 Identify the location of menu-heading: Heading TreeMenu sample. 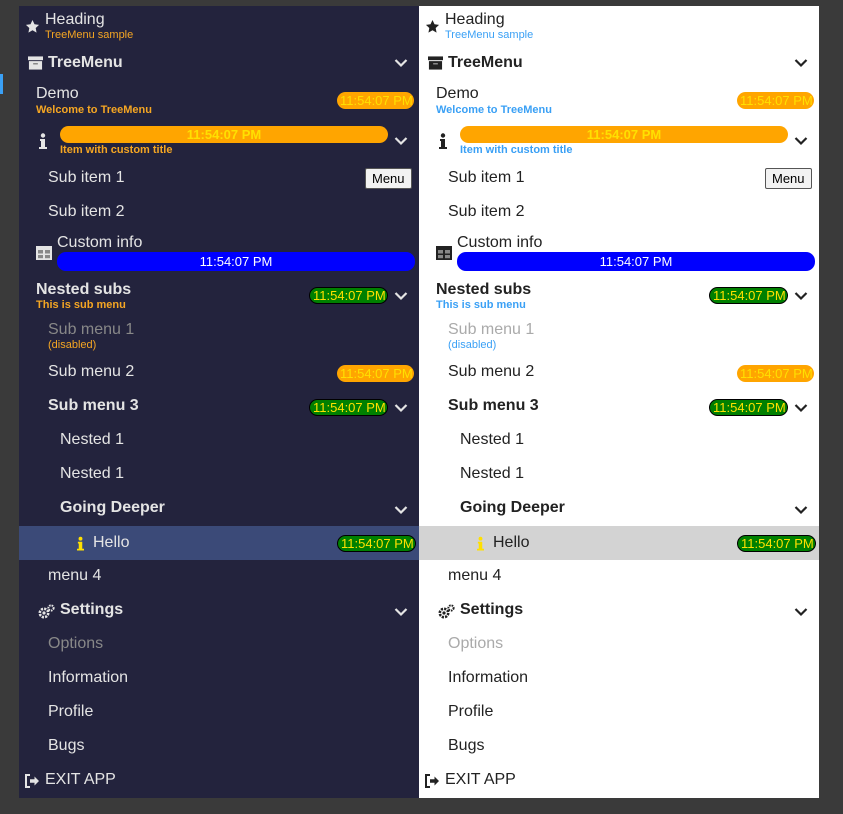
(219, 25).